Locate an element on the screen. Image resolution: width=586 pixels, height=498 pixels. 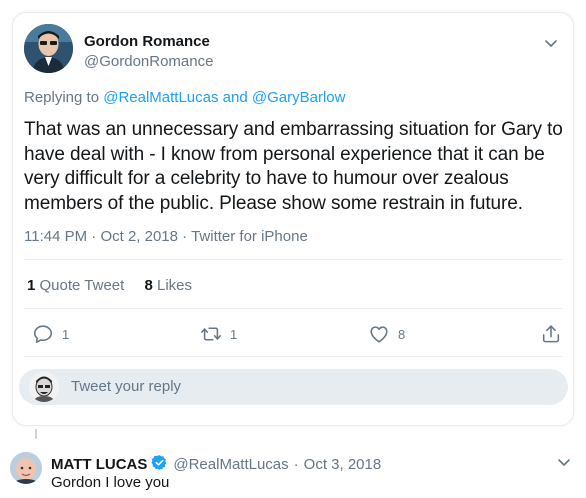
verified-badge-icon is located at coordinates (159, 464).